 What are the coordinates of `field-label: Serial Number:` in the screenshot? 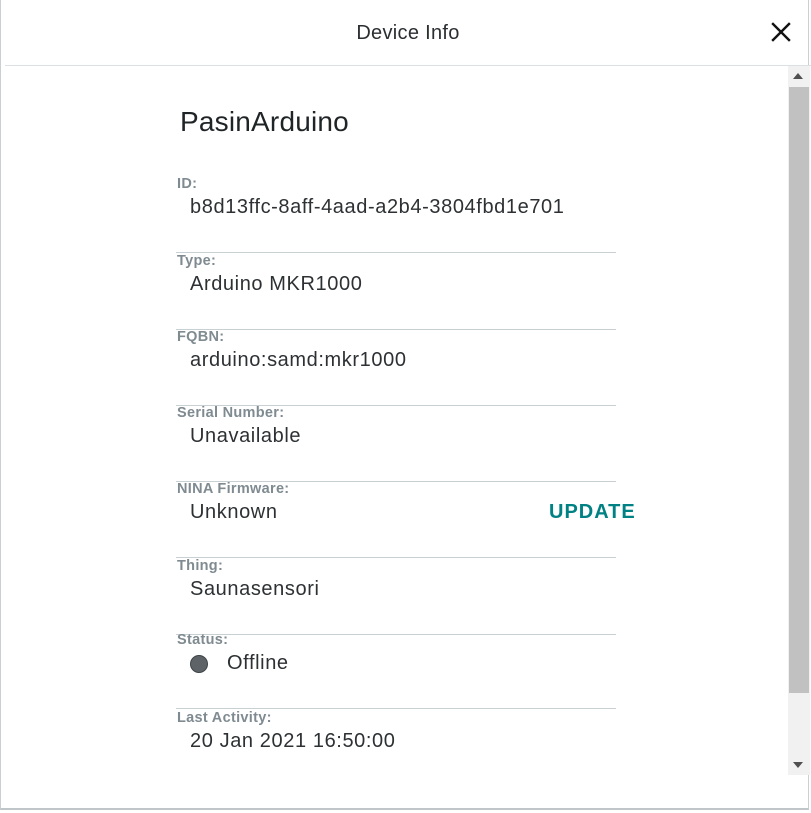 It's located at (231, 413).